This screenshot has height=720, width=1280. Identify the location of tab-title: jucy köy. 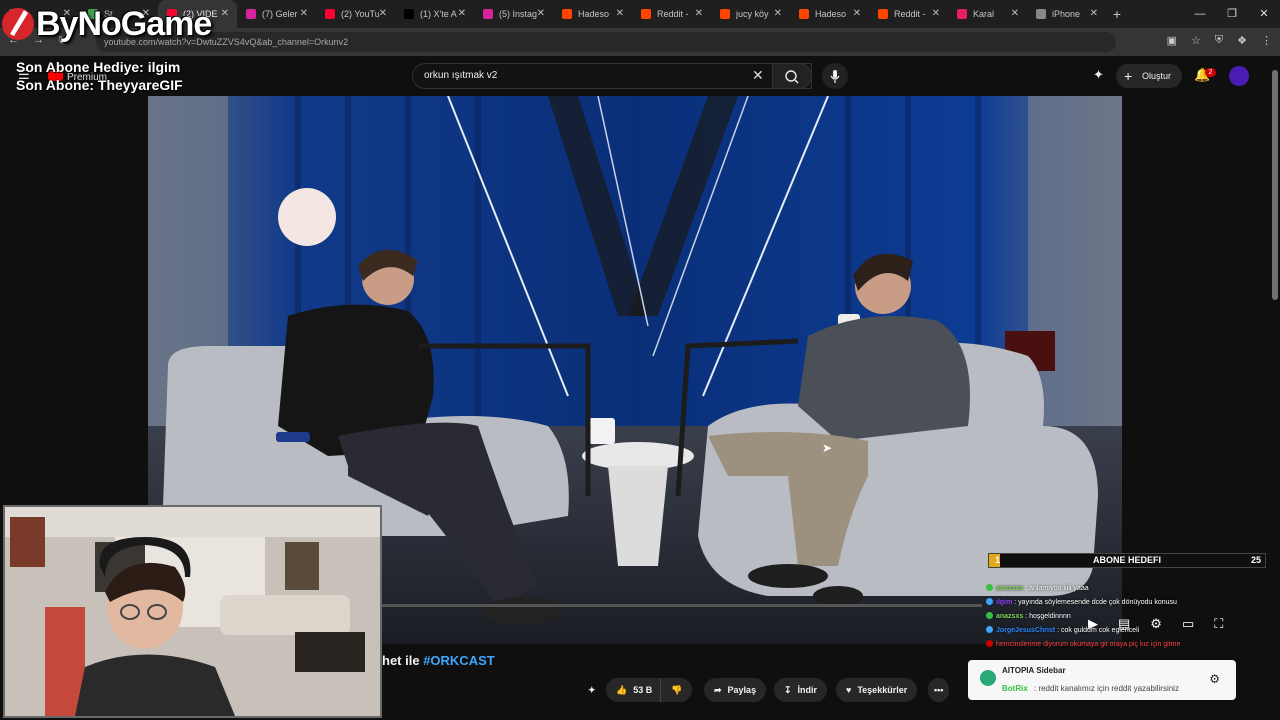
(752, 14).